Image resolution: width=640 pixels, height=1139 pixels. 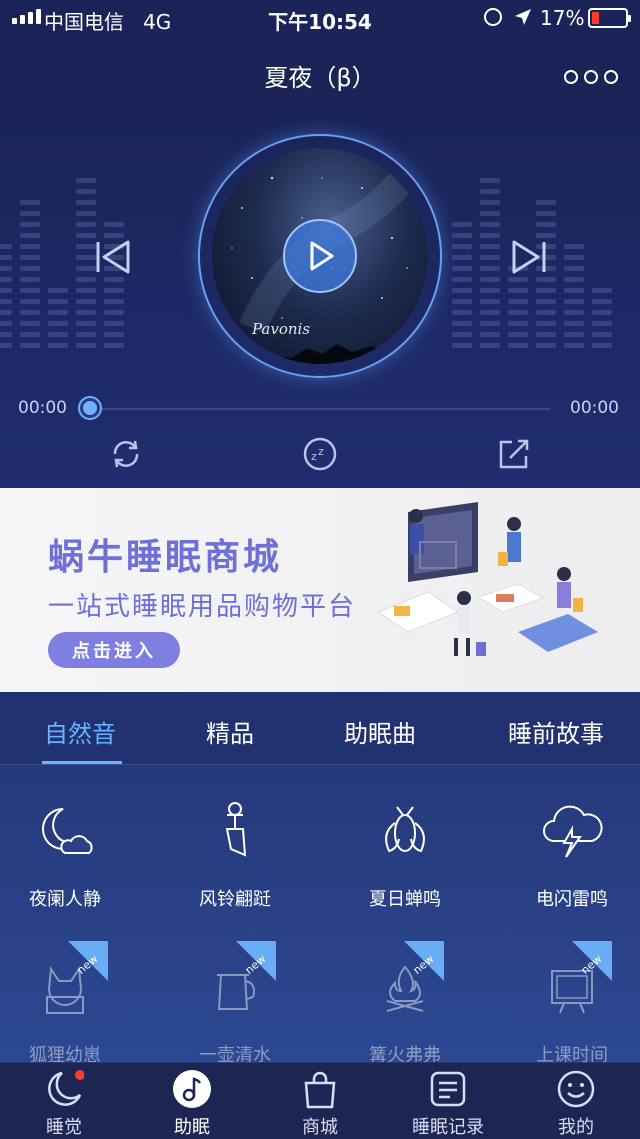 What do you see at coordinates (235, 1053) in the screenshot?
I see `sound-label: 一壶清水` at bounding box center [235, 1053].